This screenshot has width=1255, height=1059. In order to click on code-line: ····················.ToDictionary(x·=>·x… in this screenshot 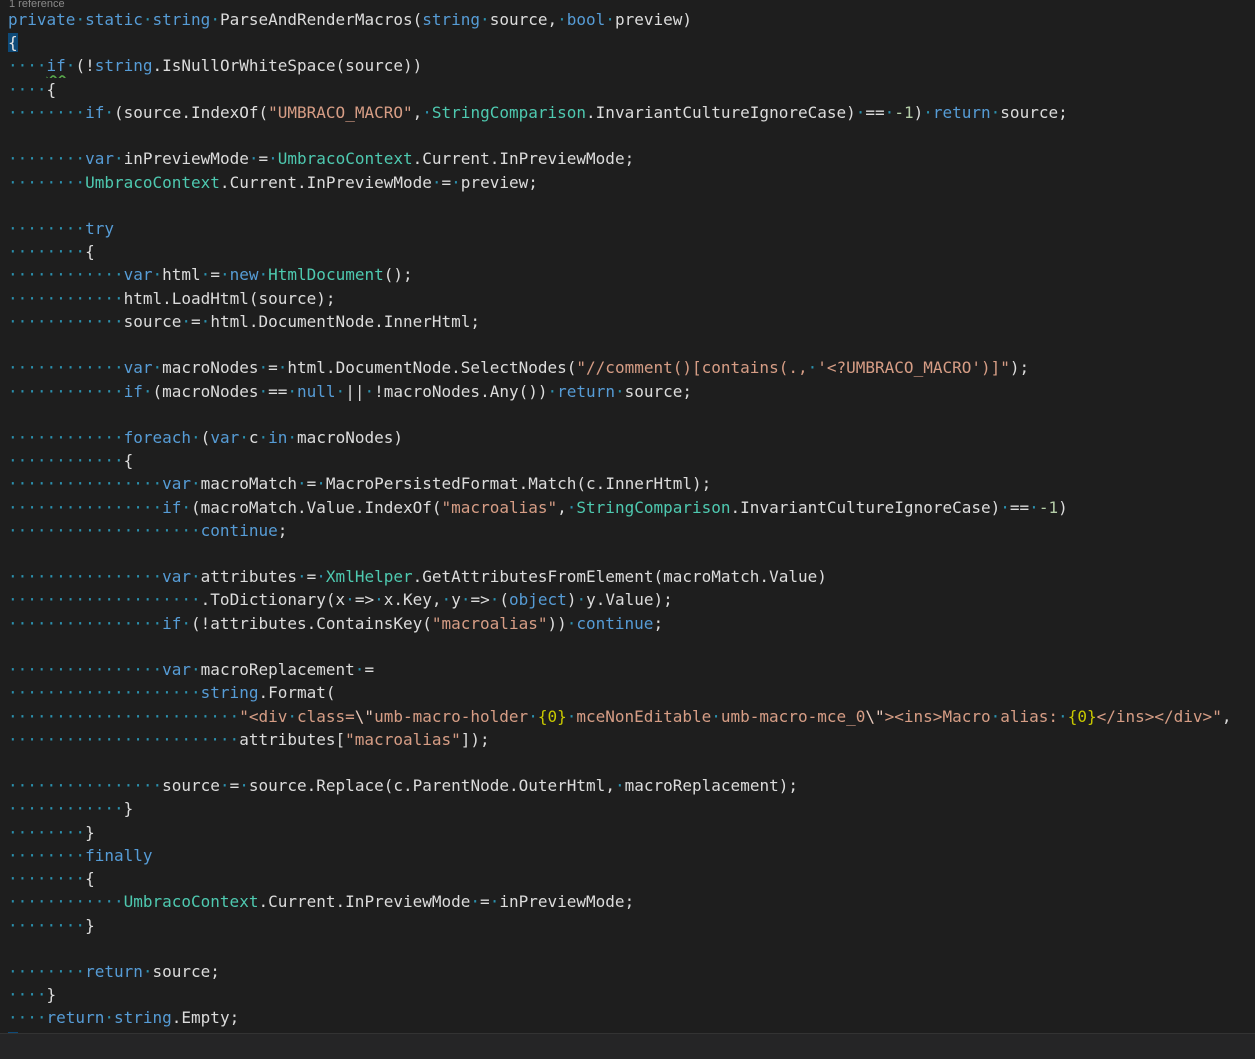, I will do `click(631, 599)`.